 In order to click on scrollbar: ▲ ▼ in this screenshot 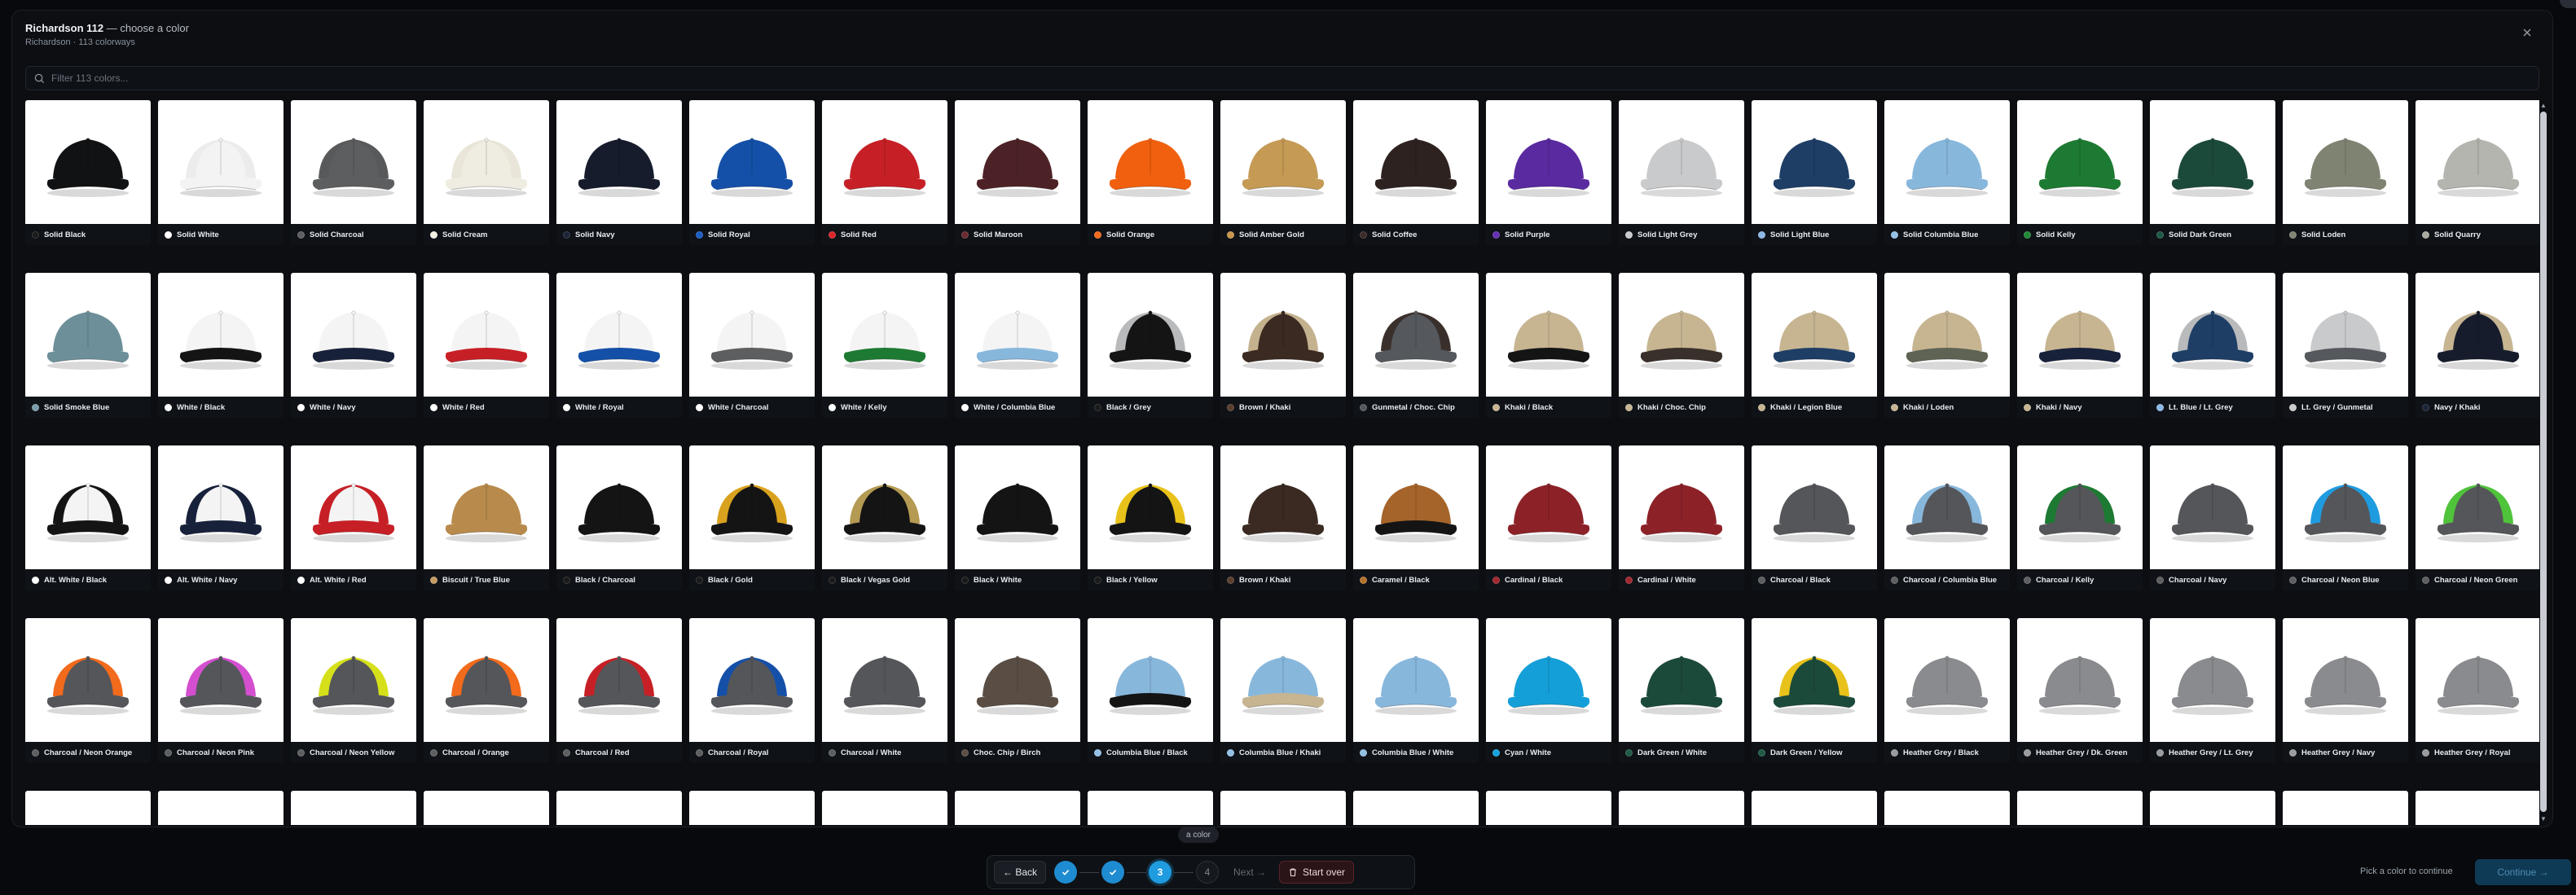, I will do `click(2543, 462)`.